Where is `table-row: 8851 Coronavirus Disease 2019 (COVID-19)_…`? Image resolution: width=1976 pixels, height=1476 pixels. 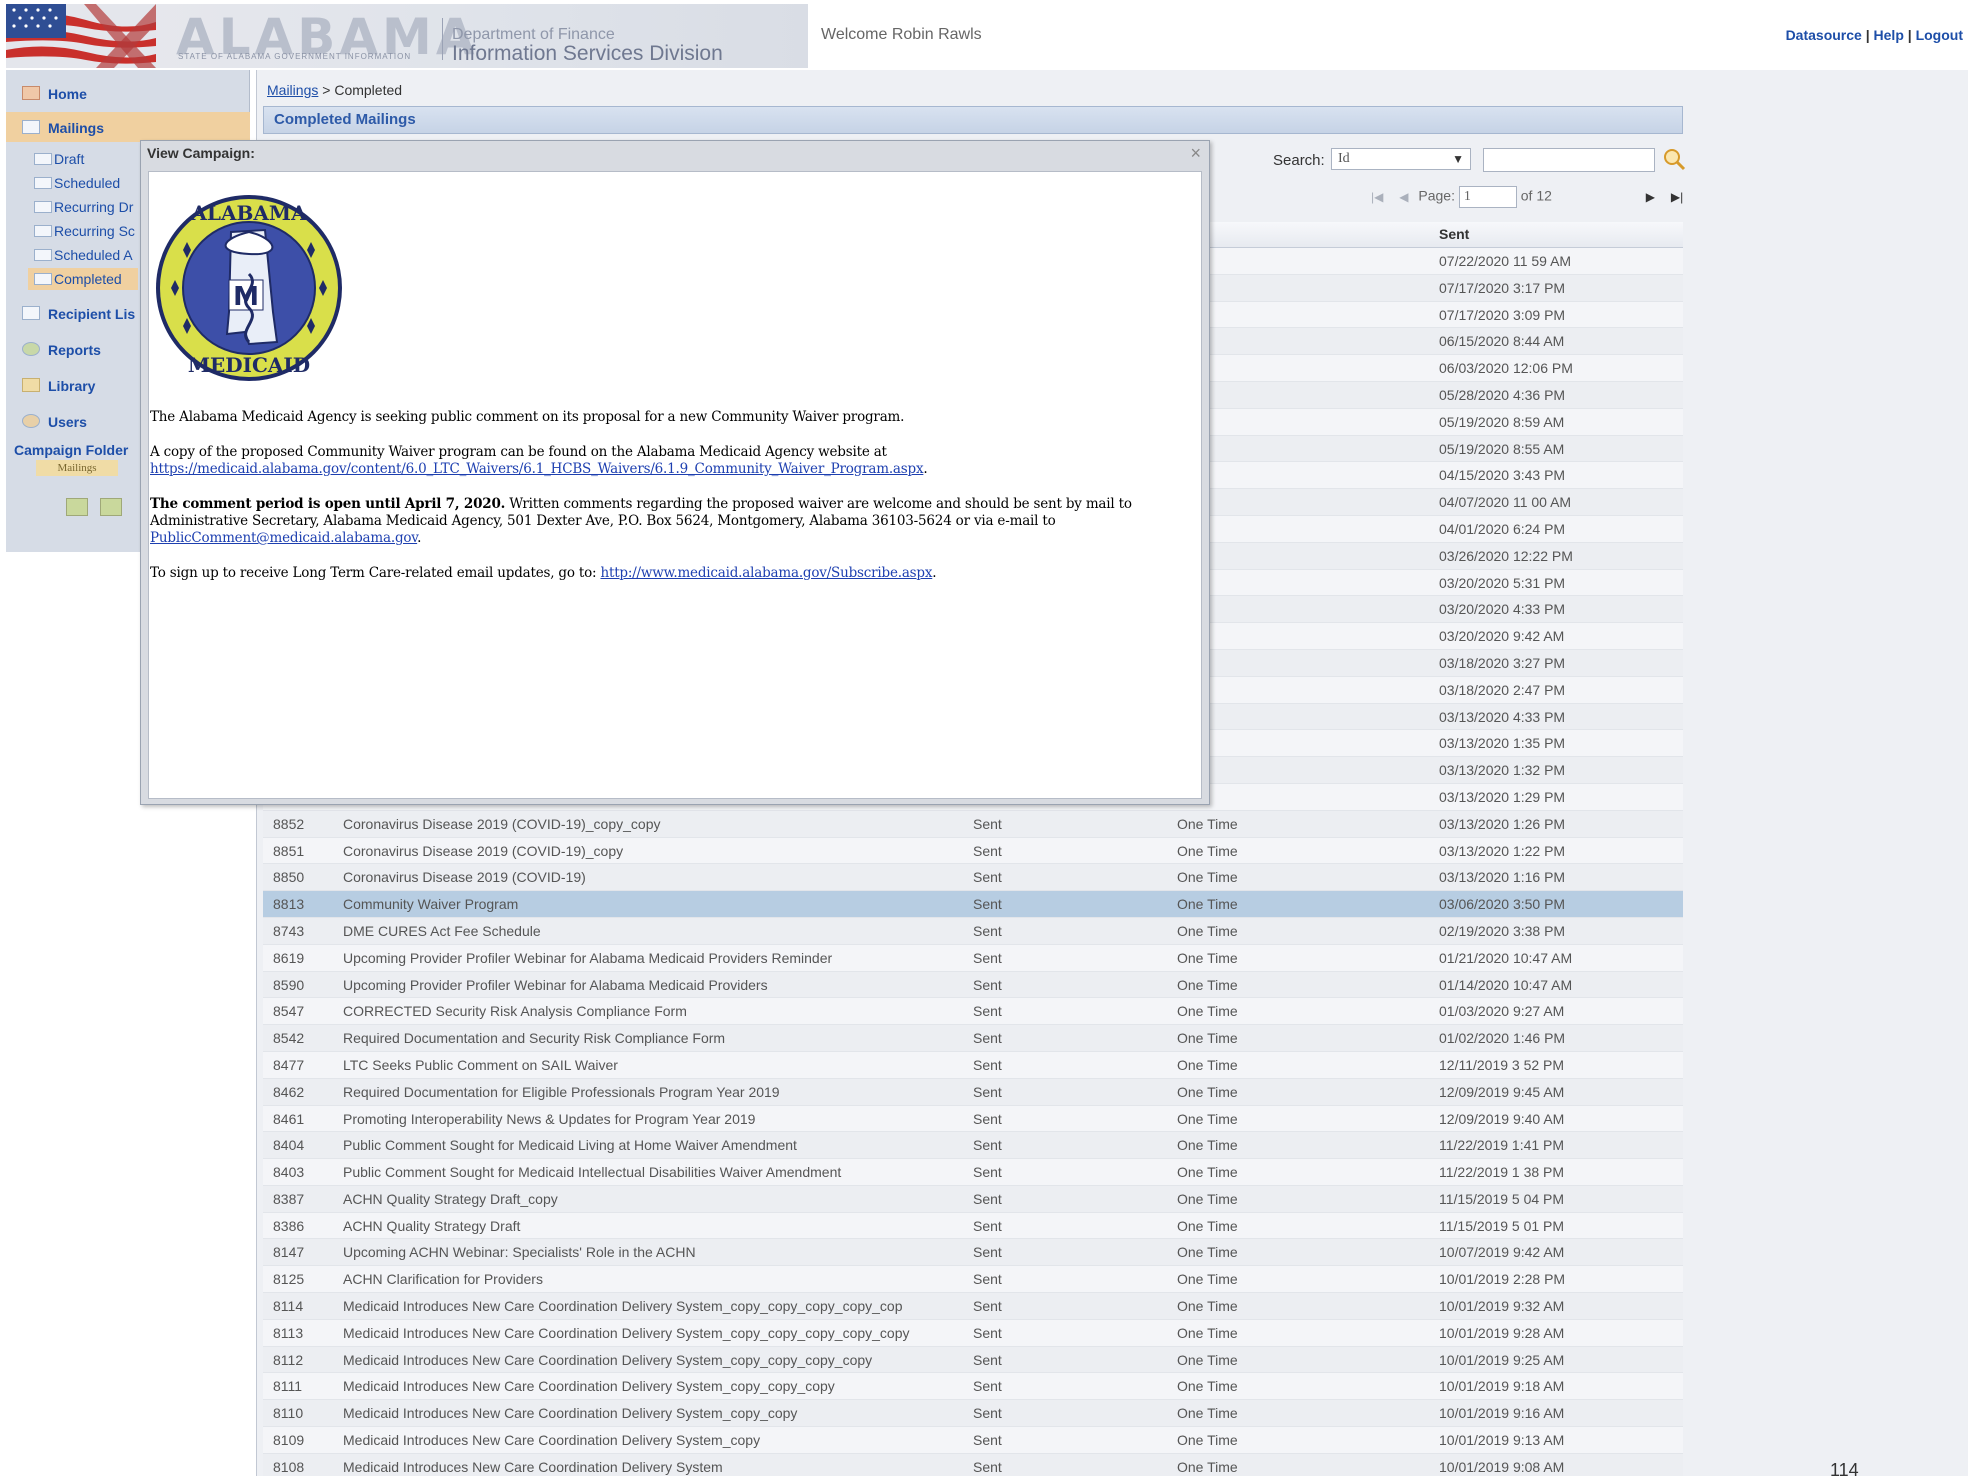
table-row: 8851 Coronavirus Disease 2019 (COVID-19)_… is located at coordinates (973, 851).